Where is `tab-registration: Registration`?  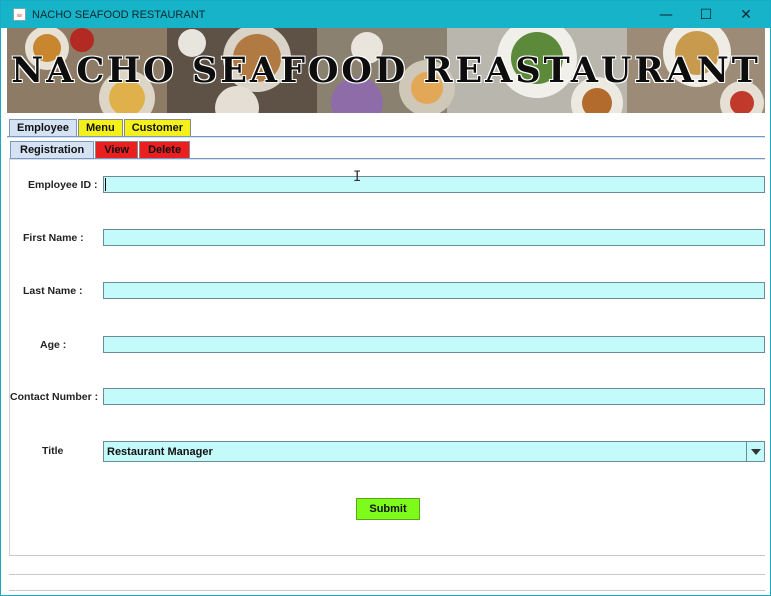 tab-registration: Registration is located at coordinates (52, 149).